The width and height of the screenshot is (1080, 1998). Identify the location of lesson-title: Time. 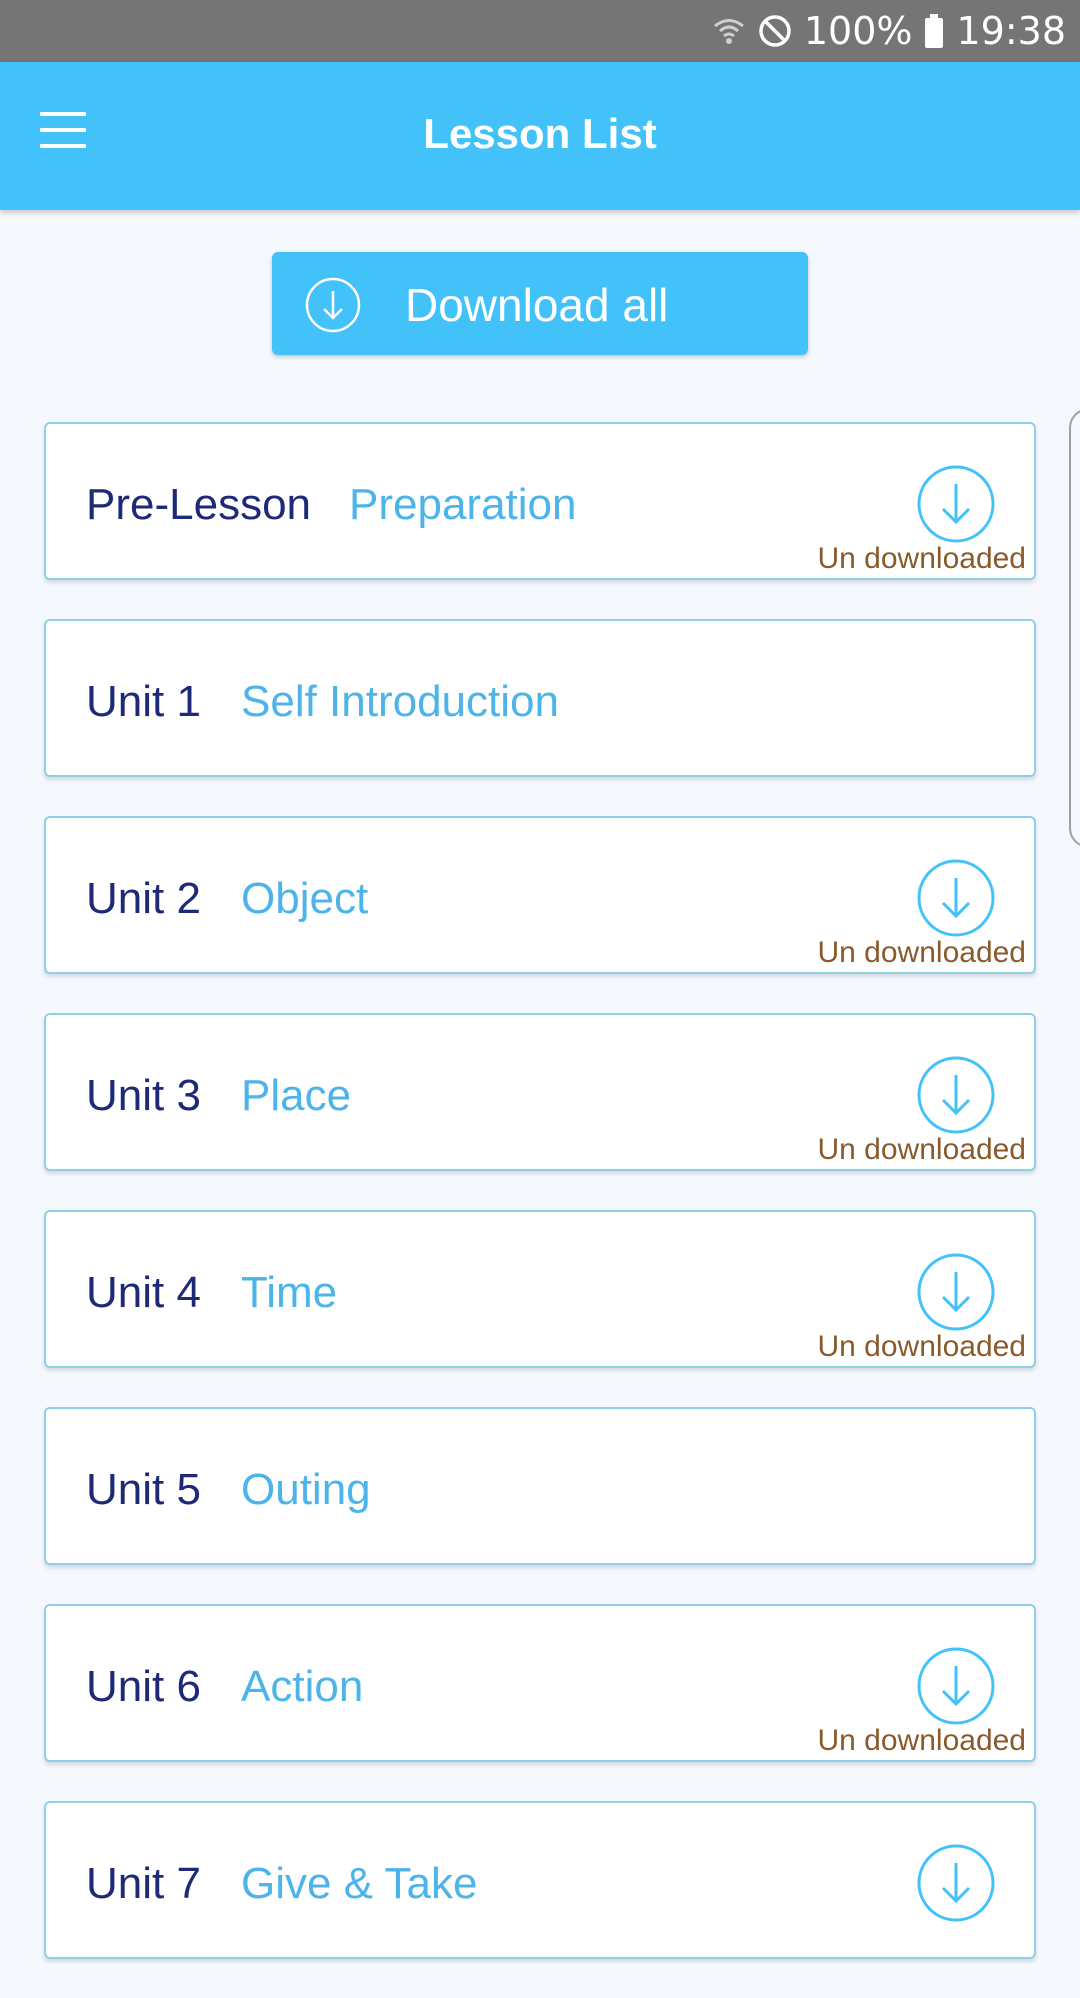
(289, 1292).